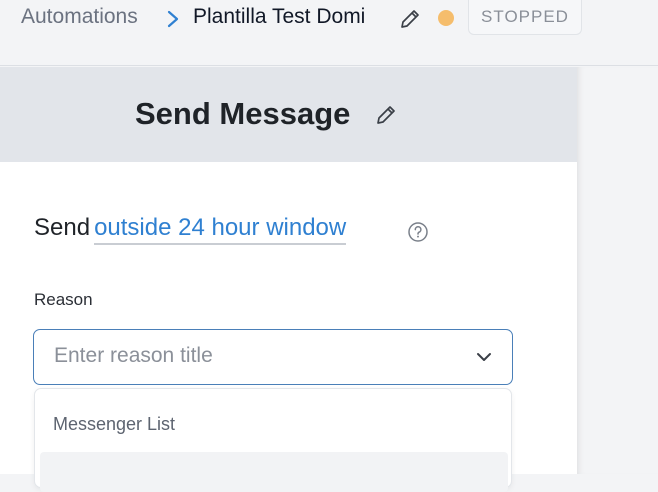  What do you see at coordinates (114, 424) in the screenshot?
I see `dropdown-heading: Messenger List` at bounding box center [114, 424].